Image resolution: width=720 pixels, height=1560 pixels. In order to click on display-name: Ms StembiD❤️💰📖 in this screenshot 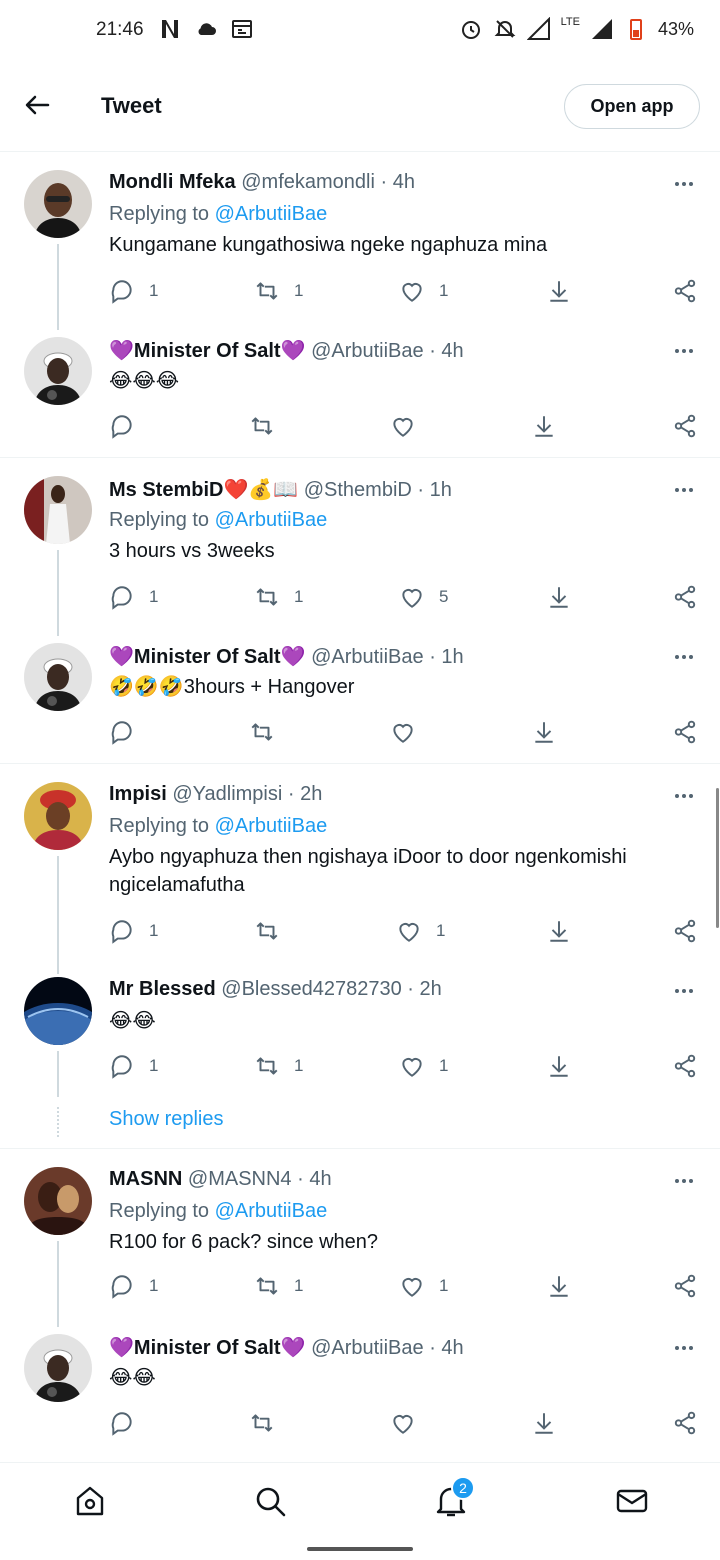, I will do `click(203, 490)`.